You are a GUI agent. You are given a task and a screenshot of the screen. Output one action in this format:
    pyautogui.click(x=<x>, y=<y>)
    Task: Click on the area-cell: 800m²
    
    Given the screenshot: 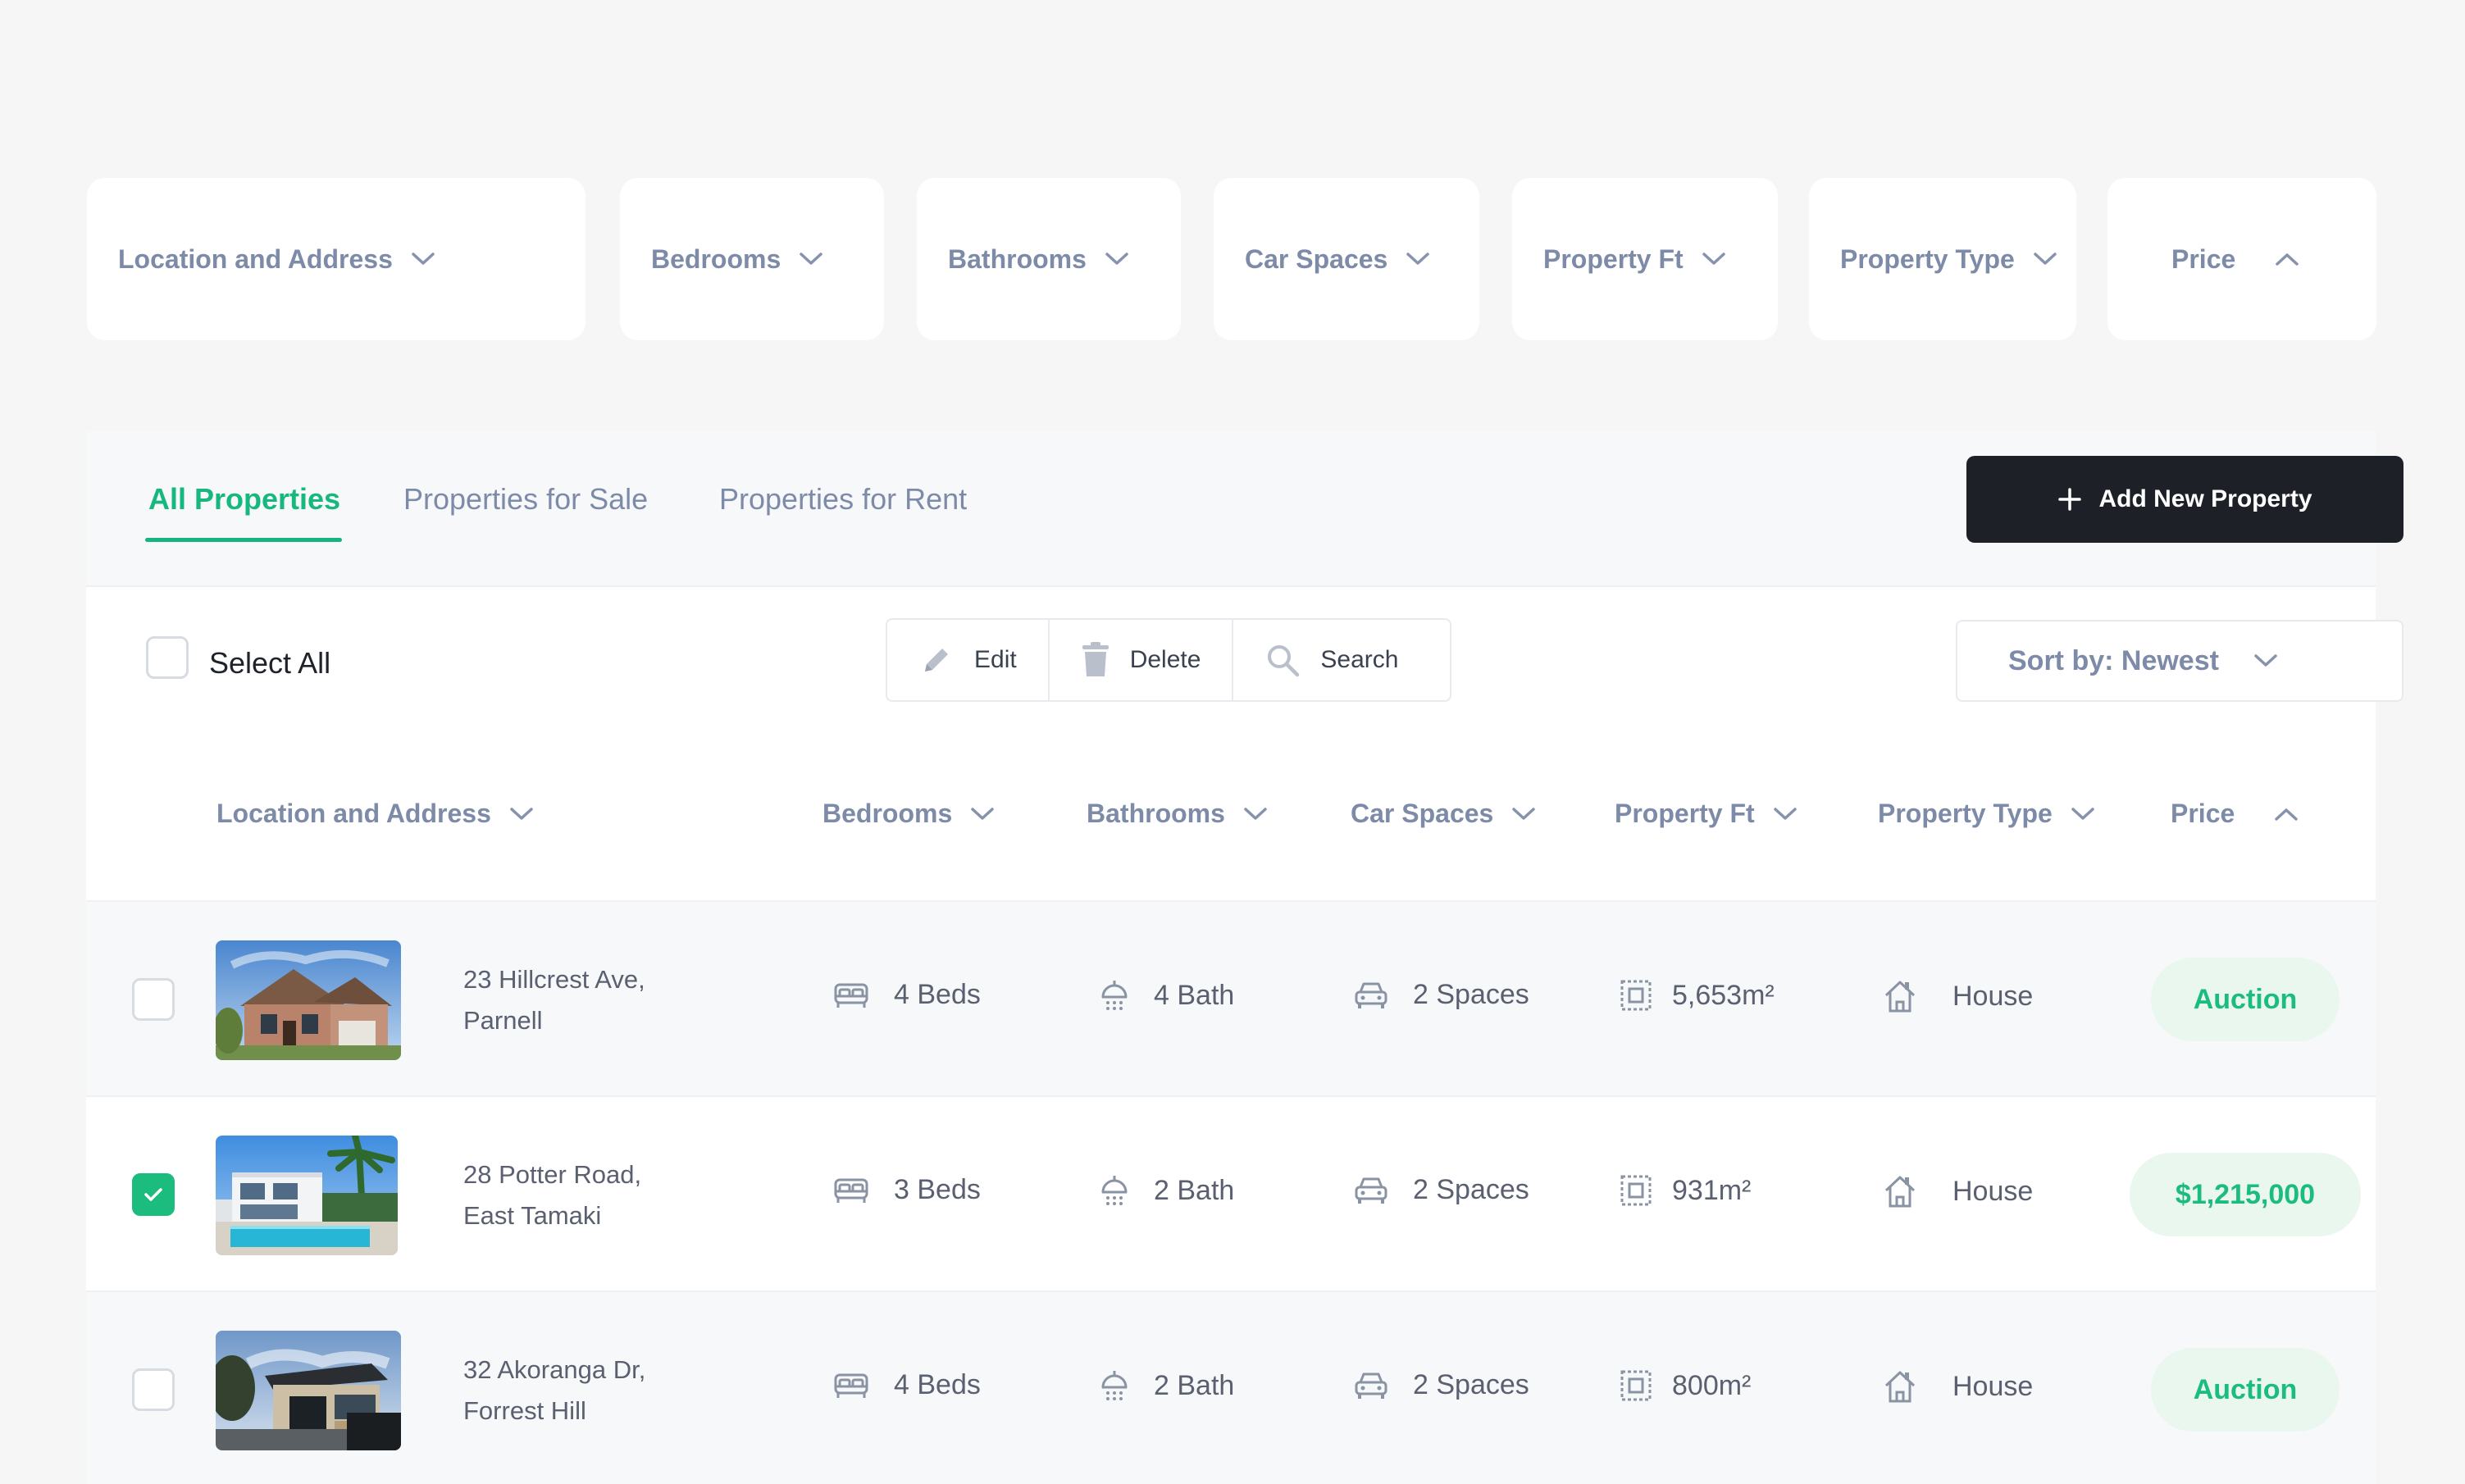 What is the action you would take?
    pyautogui.click(x=1685, y=1385)
    